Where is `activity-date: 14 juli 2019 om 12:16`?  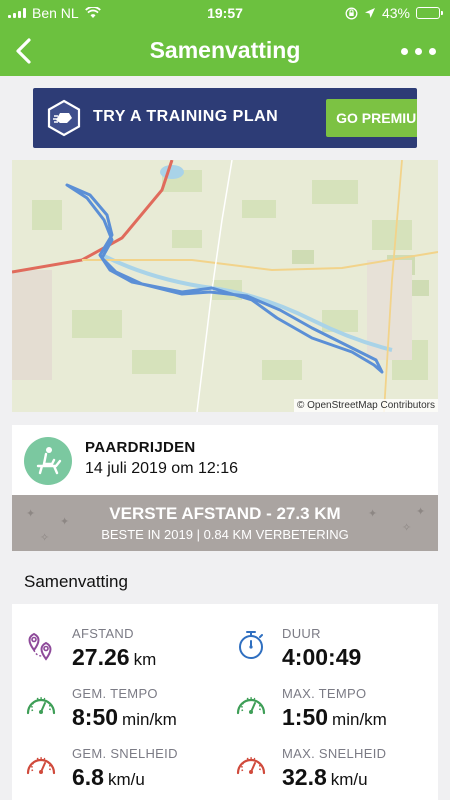 activity-date: 14 juli 2019 om 12:16 is located at coordinates (161, 468).